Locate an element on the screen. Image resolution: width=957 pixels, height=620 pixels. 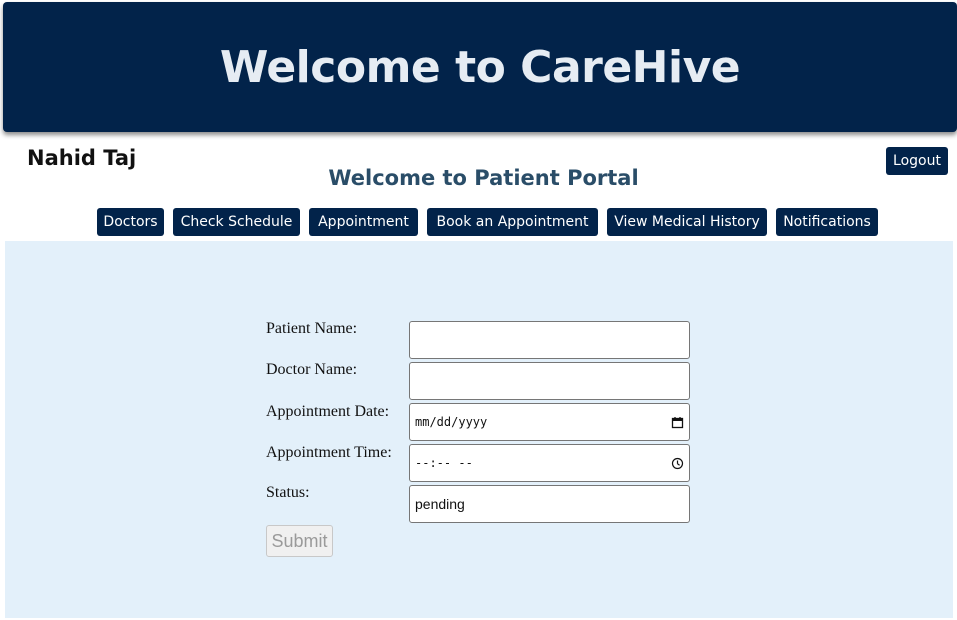
appointment-time-label: Appointment Time: is located at coordinates (329, 452).